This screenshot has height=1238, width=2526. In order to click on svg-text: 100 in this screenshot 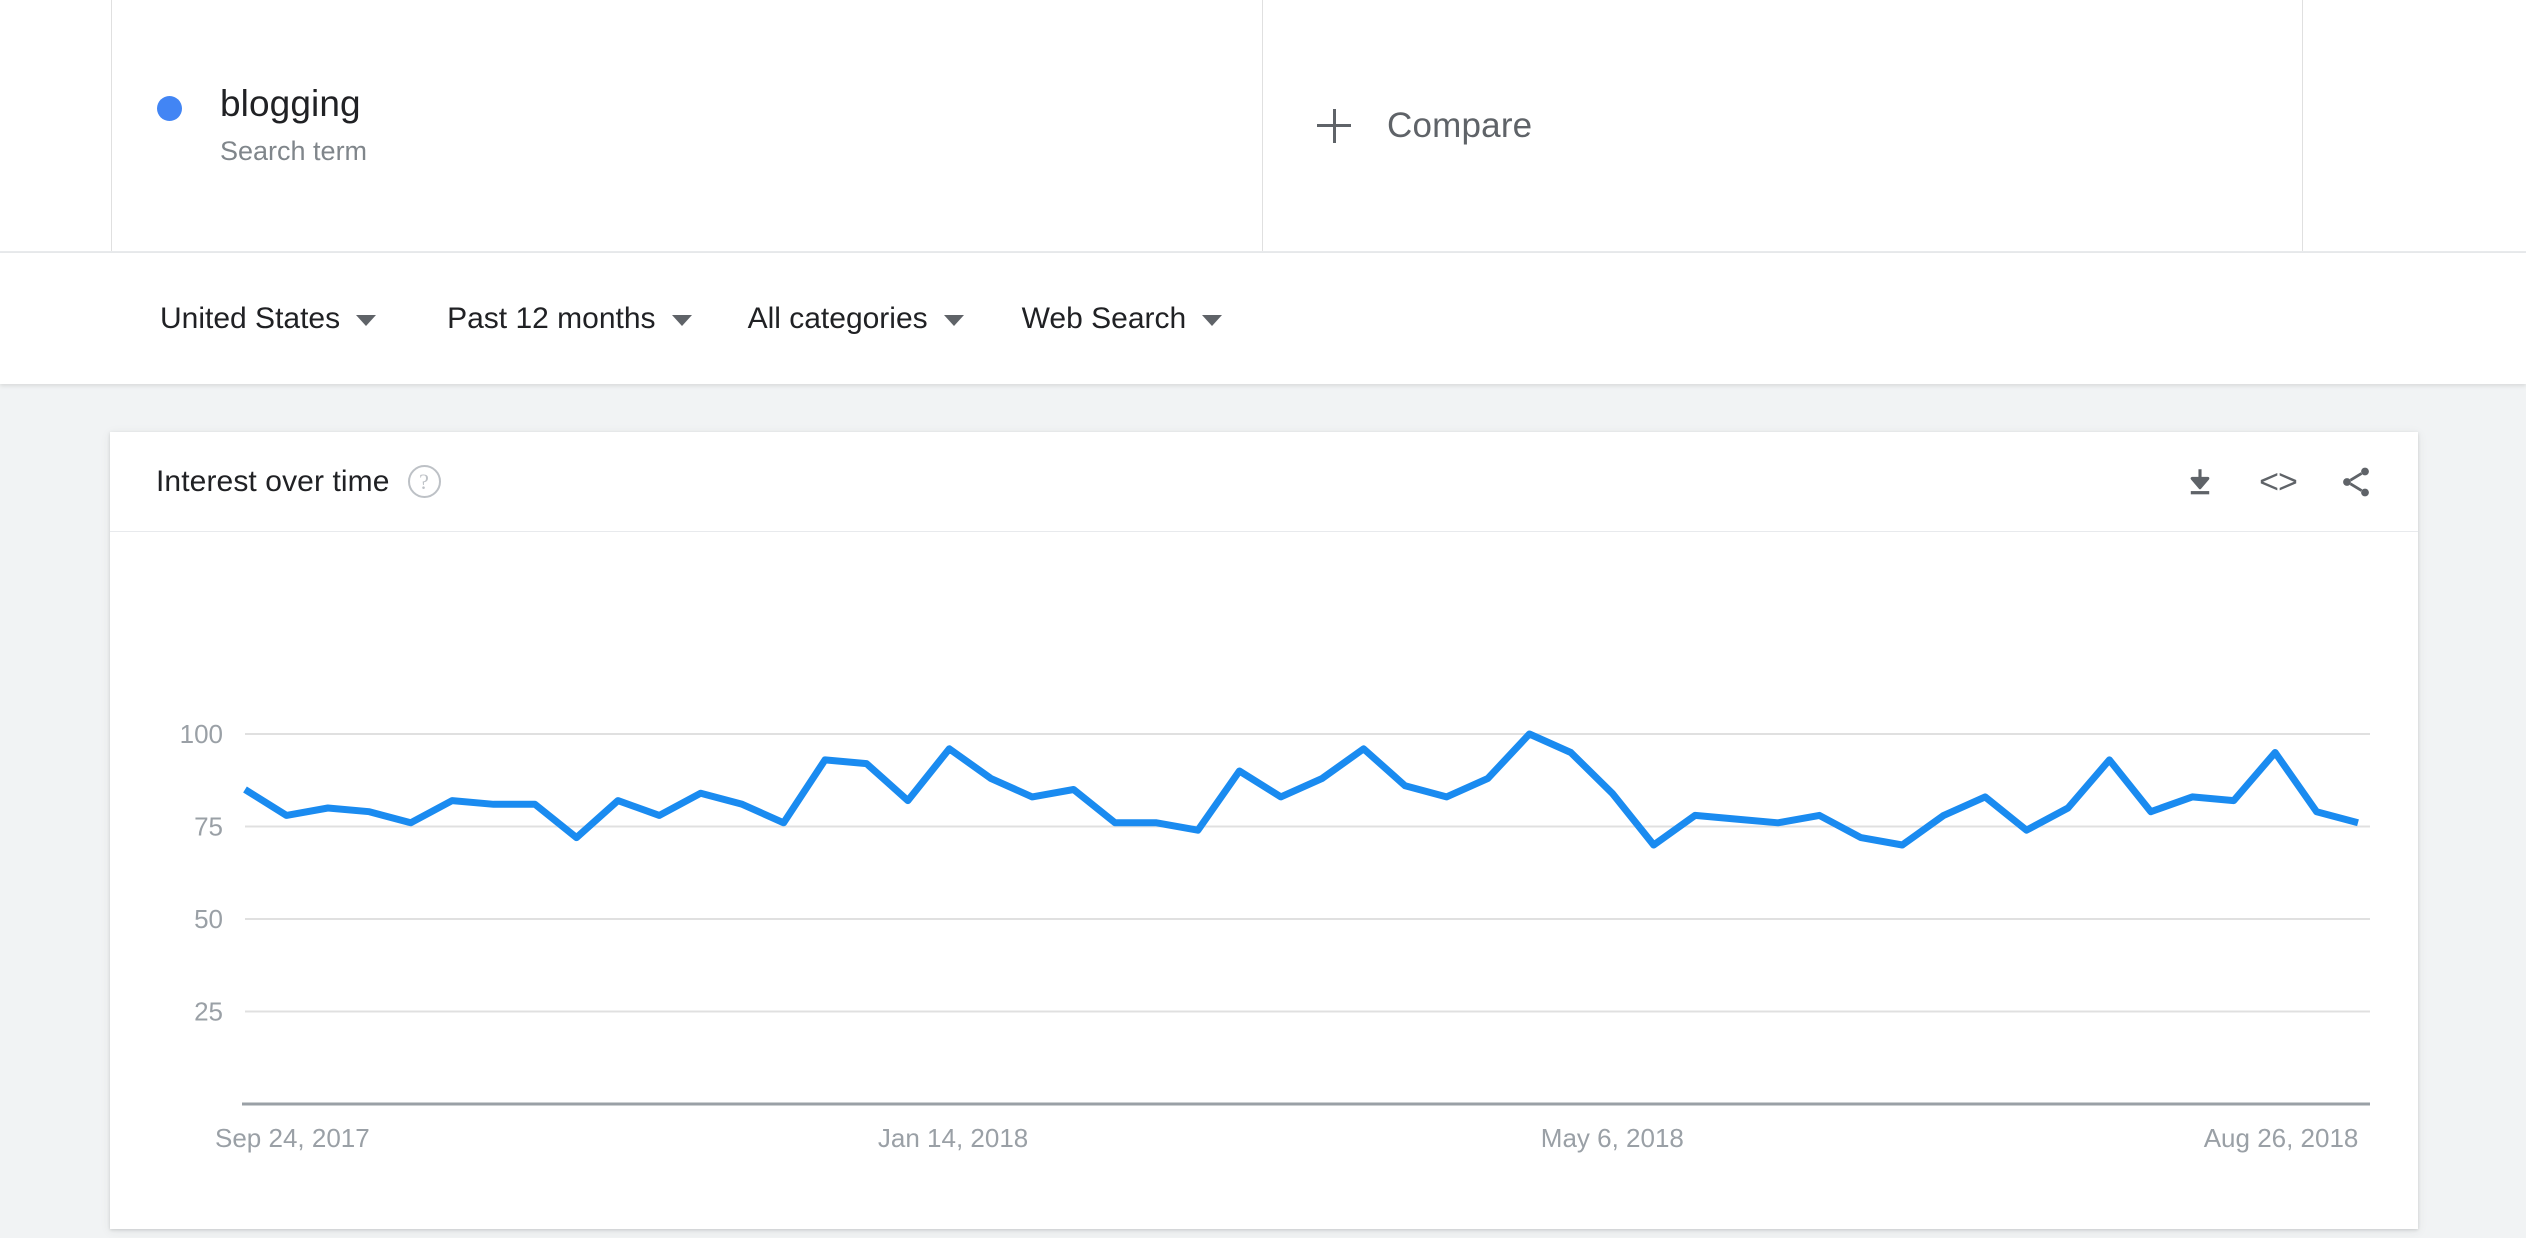, I will do `click(201, 734)`.